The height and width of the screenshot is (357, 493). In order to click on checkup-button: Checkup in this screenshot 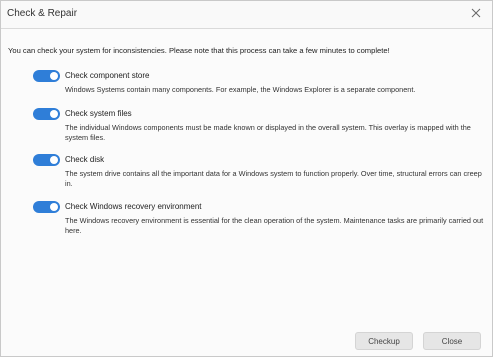, I will do `click(384, 341)`.